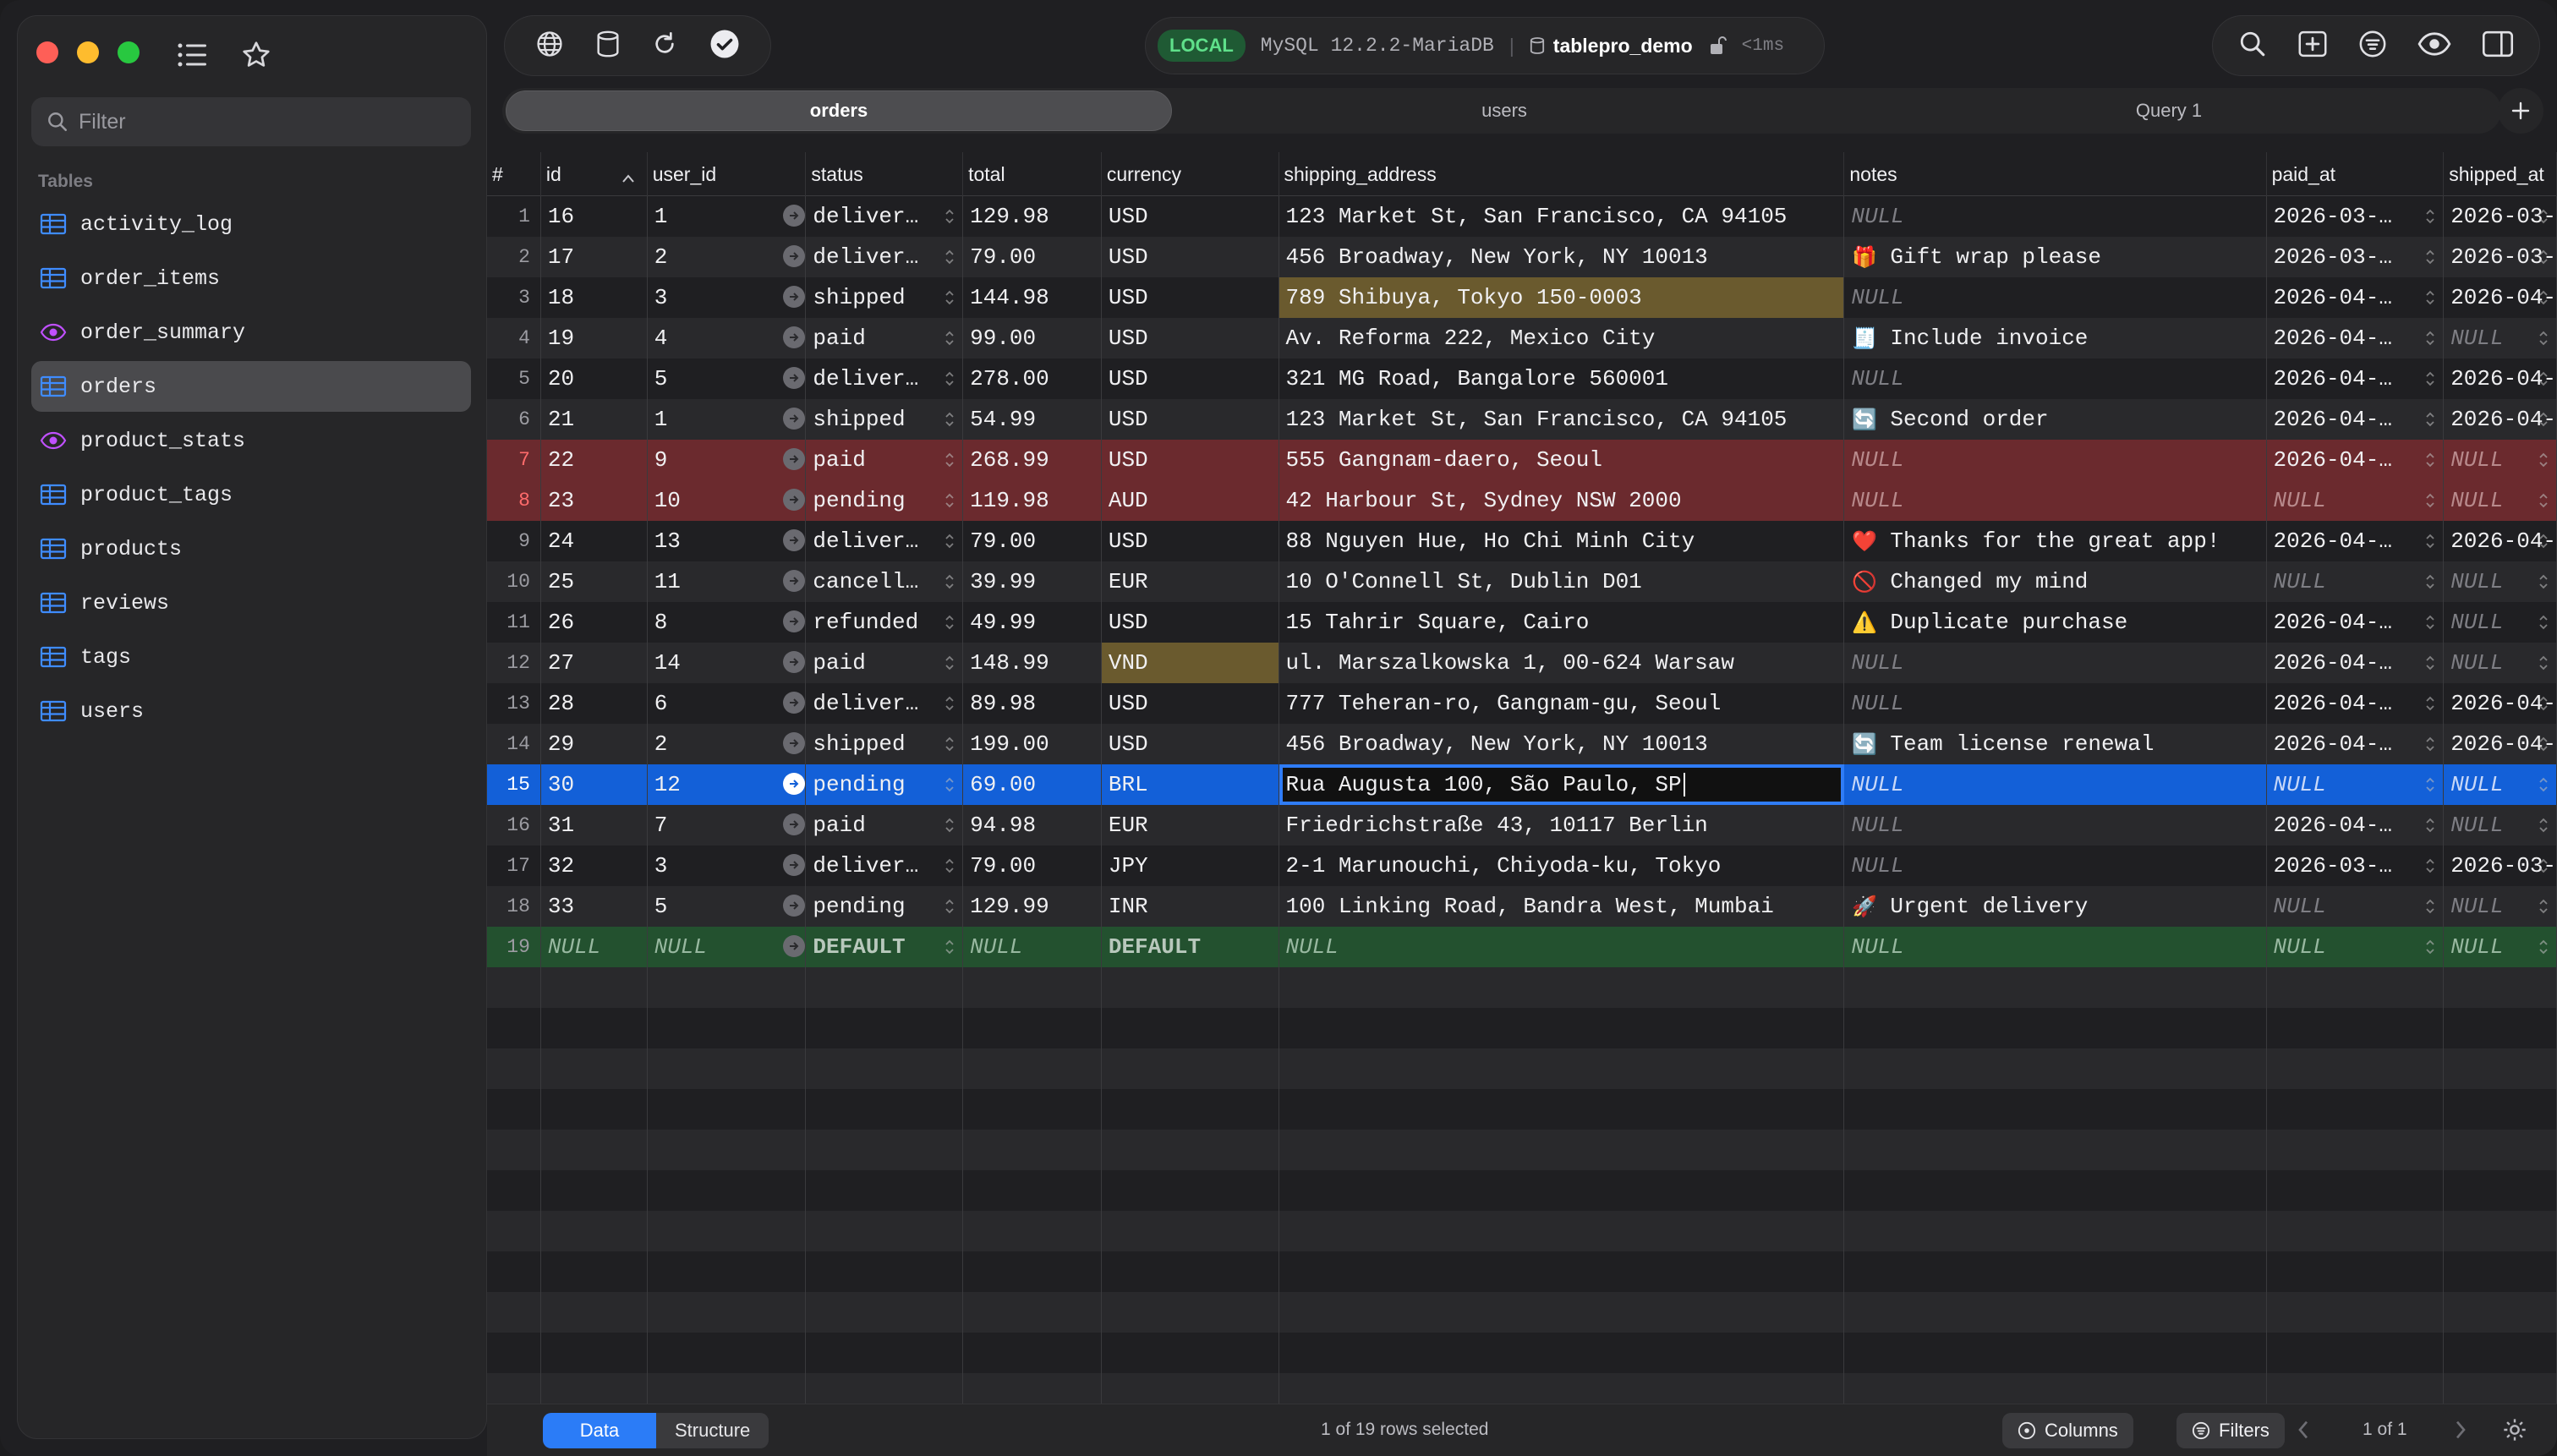  I want to click on cell-id: 22, so click(594, 460).